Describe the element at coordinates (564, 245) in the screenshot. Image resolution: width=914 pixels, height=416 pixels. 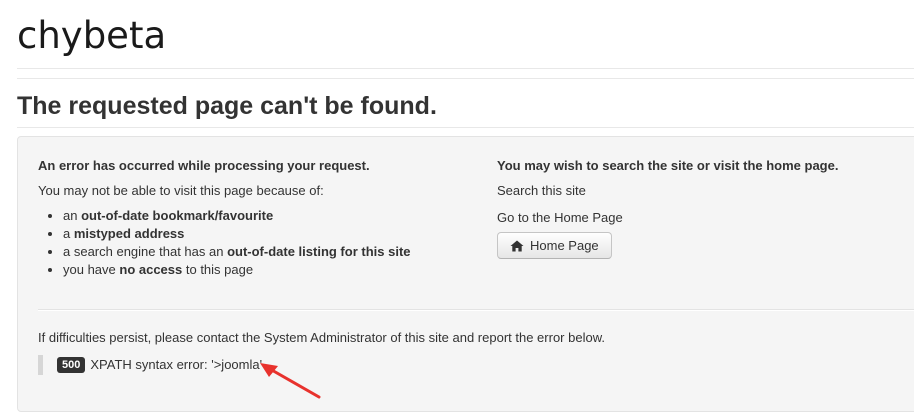
I see `home-page-button-label: Home Page` at that location.